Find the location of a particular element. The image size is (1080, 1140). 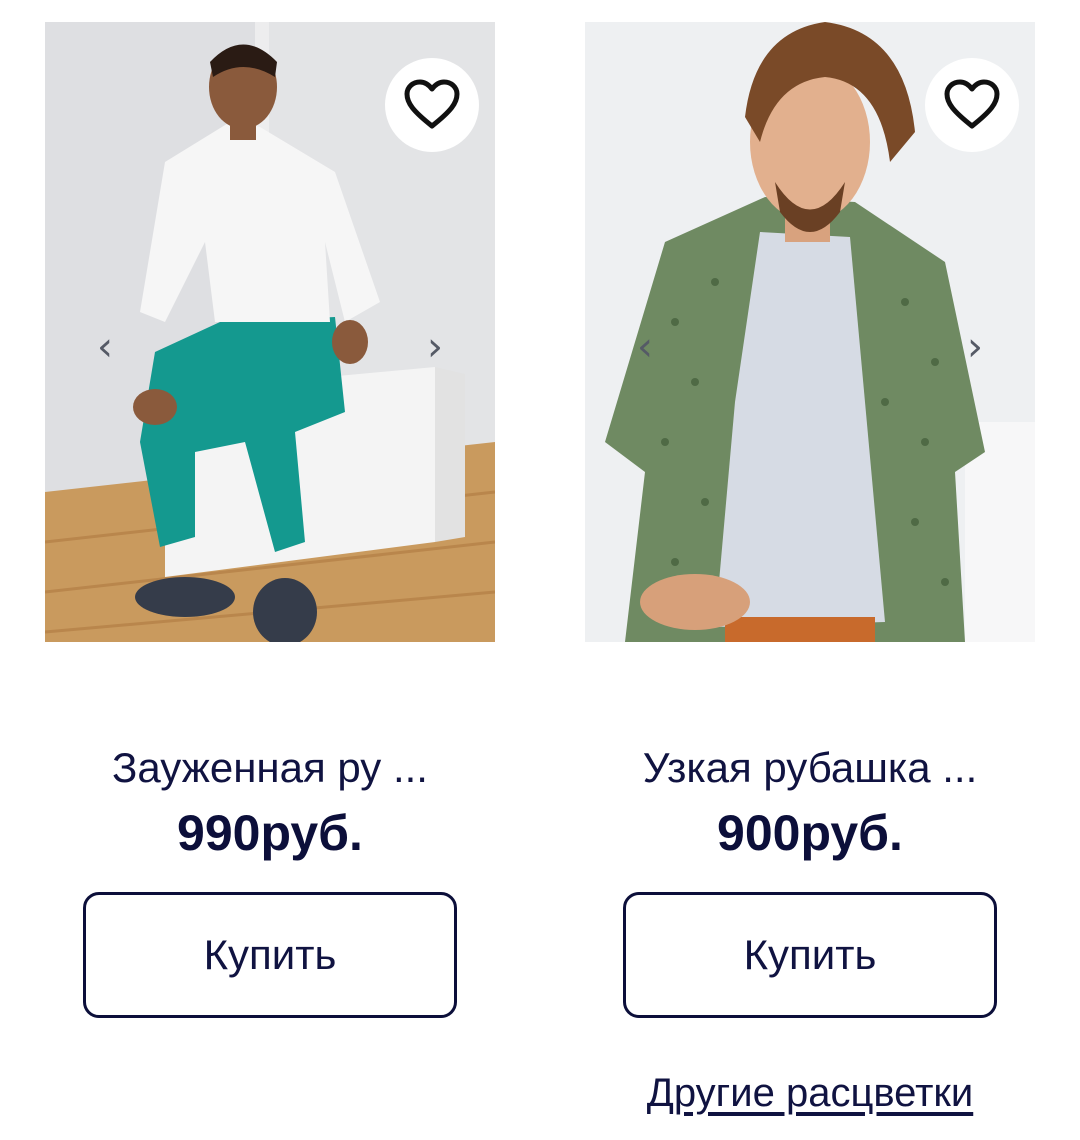

other-colors-link: Другие расцветки is located at coordinates (810, 1093).